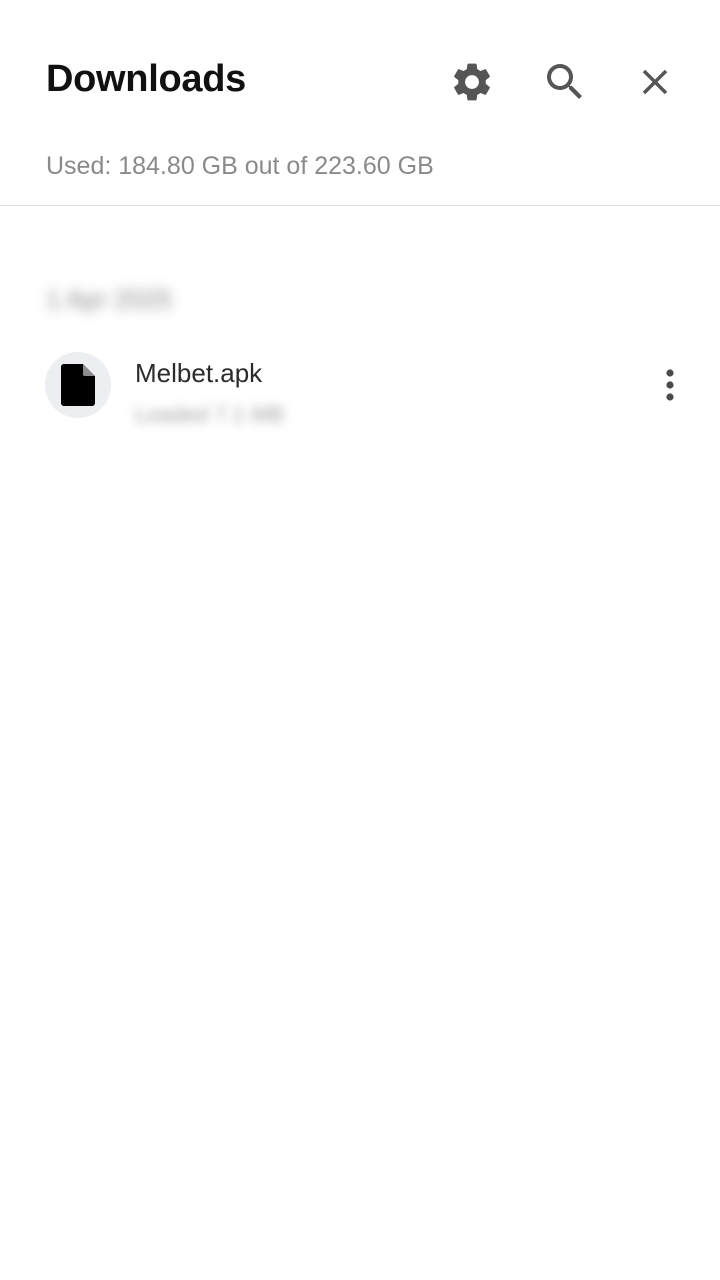  Describe the element at coordinates (210, 414) in the screenshot. I see `file-meta: Loaded 7.1 MB` at that location.